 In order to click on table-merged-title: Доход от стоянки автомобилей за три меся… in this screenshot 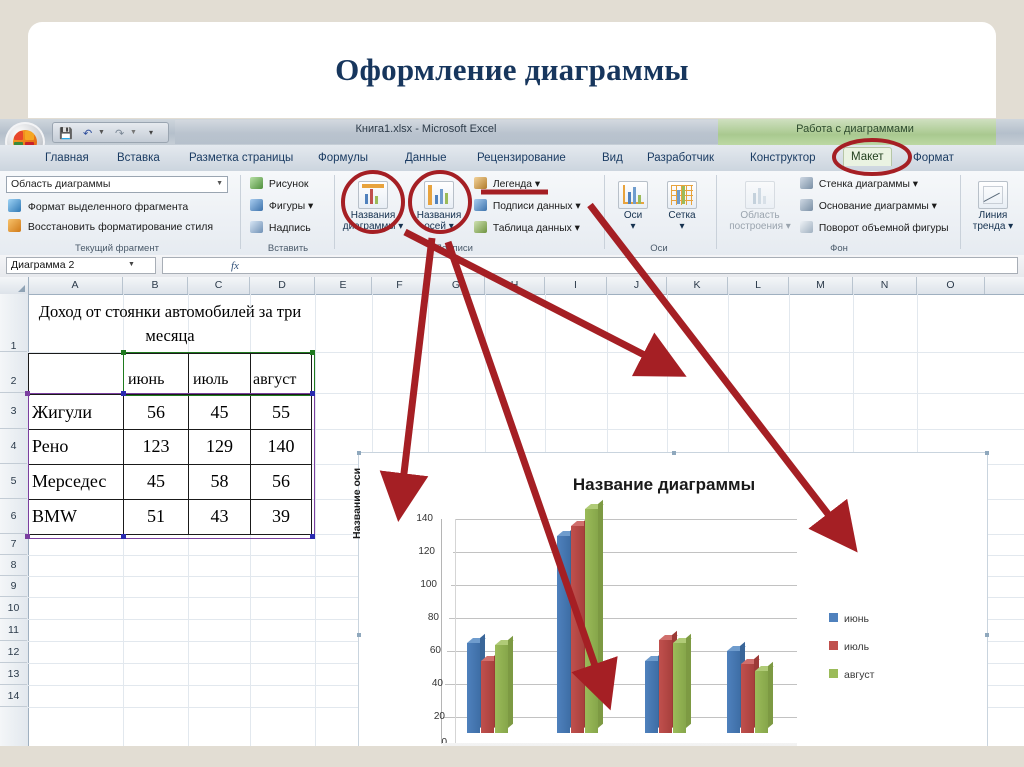, I will do `click(170, 324)`.